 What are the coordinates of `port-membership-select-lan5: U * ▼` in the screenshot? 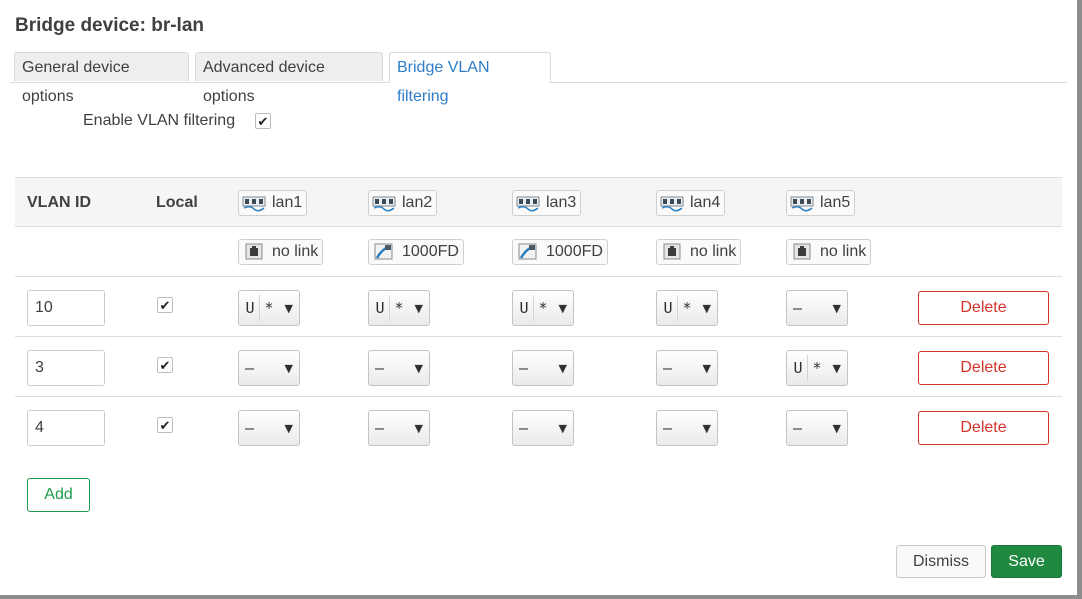 It's located at (817, 368).